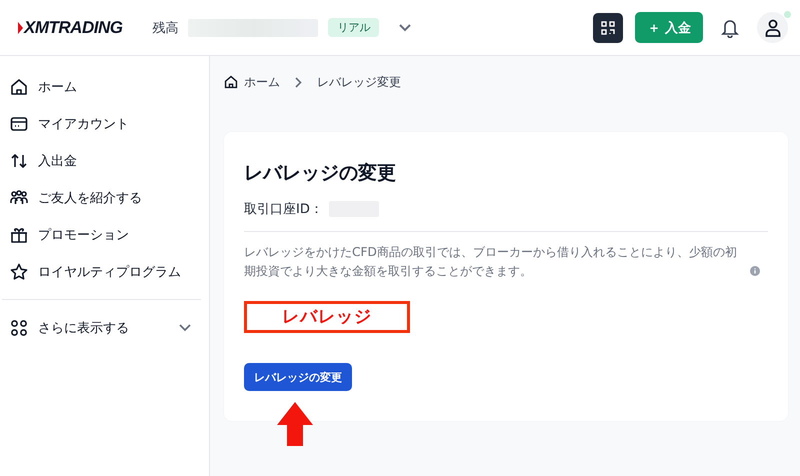  What do you see at coordinates (101, 327) in the screenshot?
I see `show-more-toggle: さらに表示する` at bounding box center [101, 327].